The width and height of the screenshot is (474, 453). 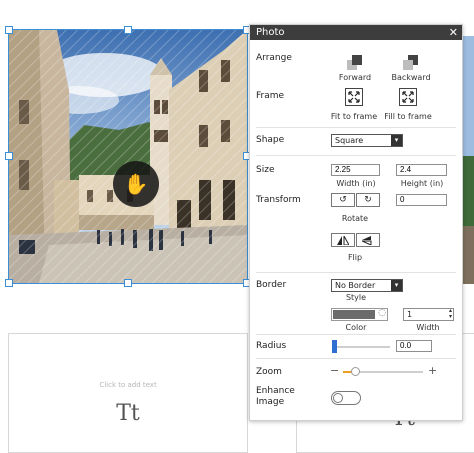 What do you see at coordinates (265, 170) in the screenshot?
I see `size-label: Size` at bounding box center [265, 170].